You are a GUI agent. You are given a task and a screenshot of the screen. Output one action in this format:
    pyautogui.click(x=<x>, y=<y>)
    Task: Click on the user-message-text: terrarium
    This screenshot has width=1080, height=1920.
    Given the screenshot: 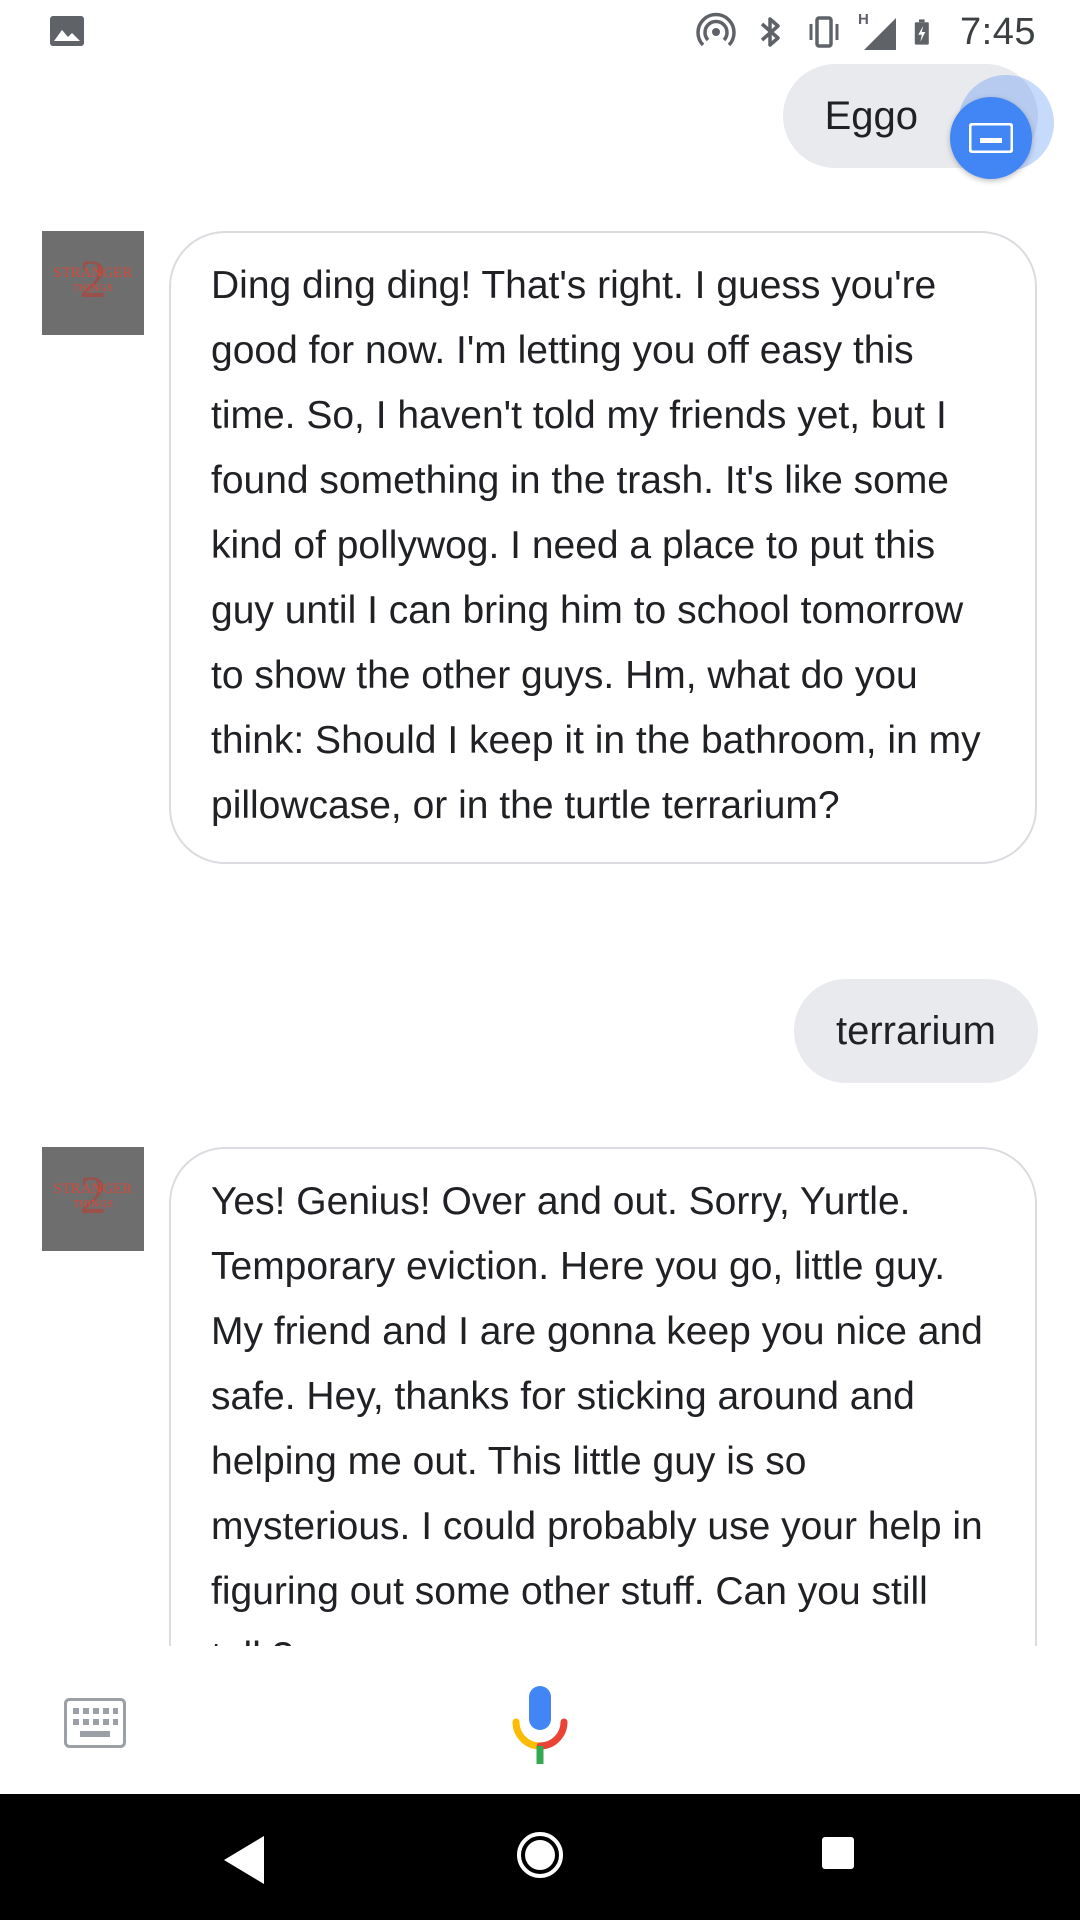 What is the action you would take?
    pyautogui.click(x=915, y=1031)
    